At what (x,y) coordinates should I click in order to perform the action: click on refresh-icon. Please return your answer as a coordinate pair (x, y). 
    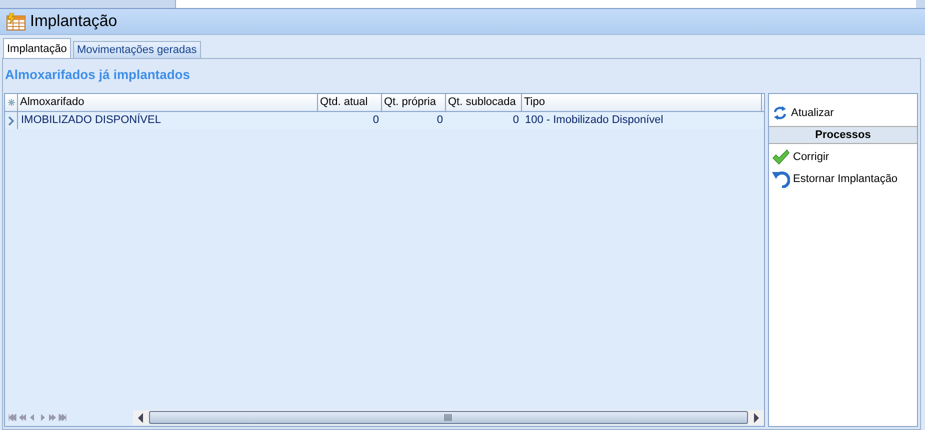
    Looking at the image, I should click on (780, 113).